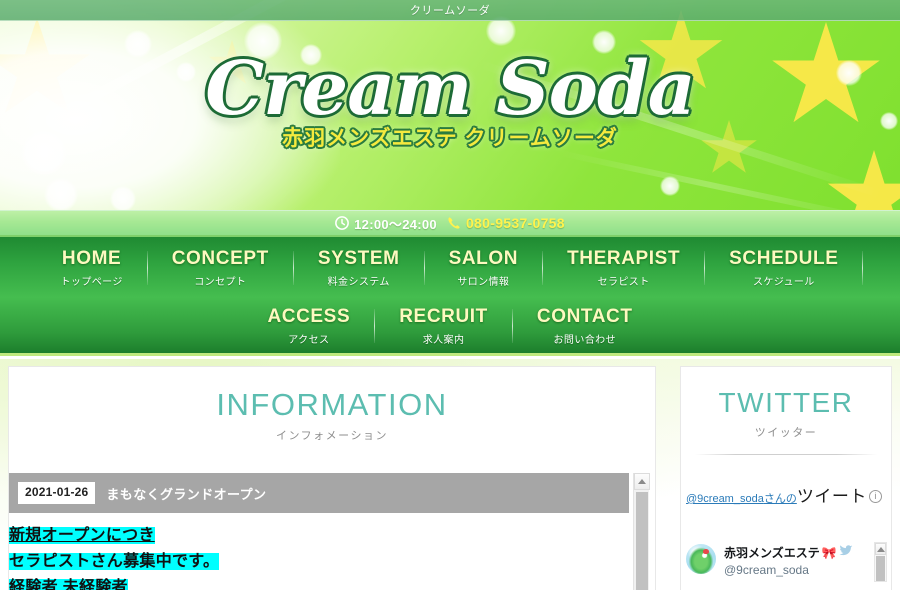 Image resolution: width=900 pixels, height=590 pixels. I want to click on twitter-account-meta: 赤羽メンズエステ 🎀 @9cream_soda, so click(788, 560).